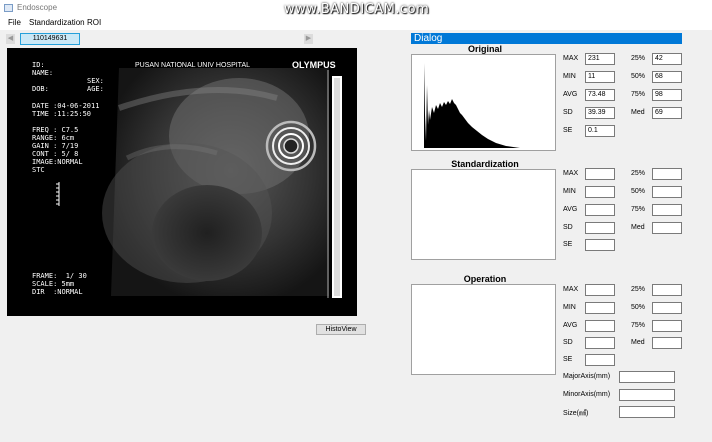 Image resolution: width=712 pixels, height=442 pixels. I want to click on menu-roi: ROI, so click(94, 22).